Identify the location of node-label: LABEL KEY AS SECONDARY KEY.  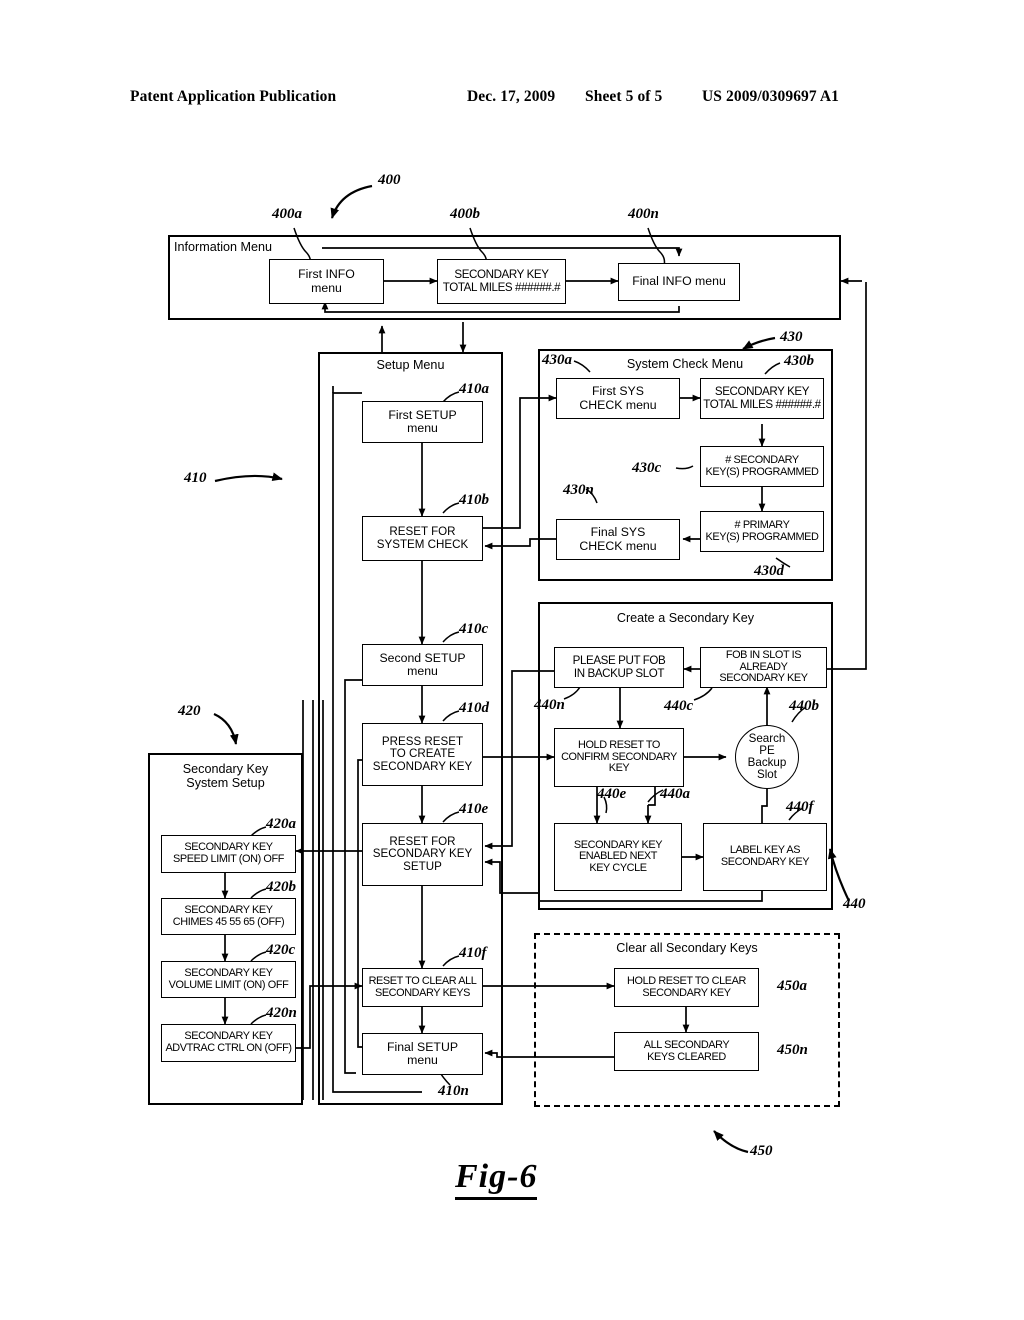
(765, 856).